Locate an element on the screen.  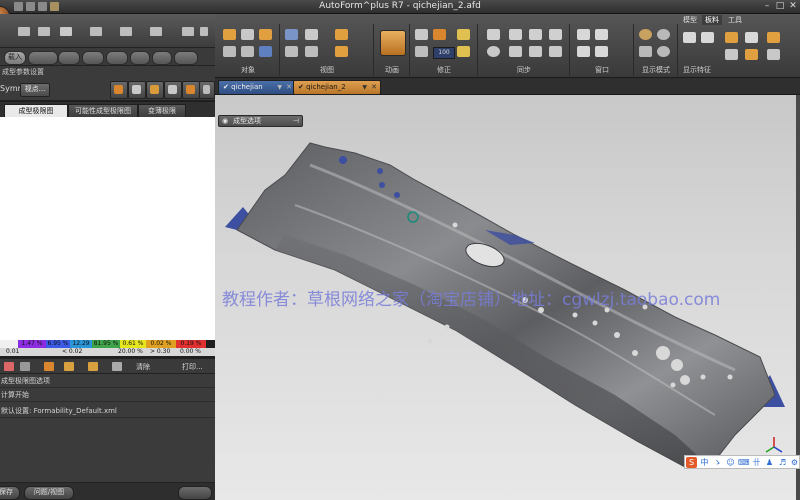
list-item: 默认设置: Formability_Default.xml is located at coordinates (108, 411).